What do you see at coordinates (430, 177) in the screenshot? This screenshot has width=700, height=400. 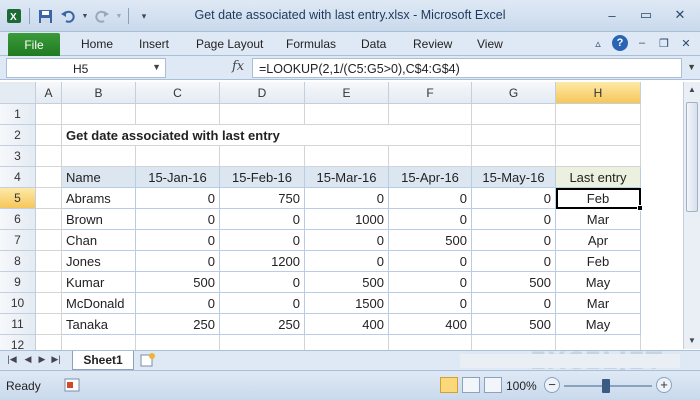 I see `table-header-cell: 15-Apr-16` at bounding box center [430, 177].